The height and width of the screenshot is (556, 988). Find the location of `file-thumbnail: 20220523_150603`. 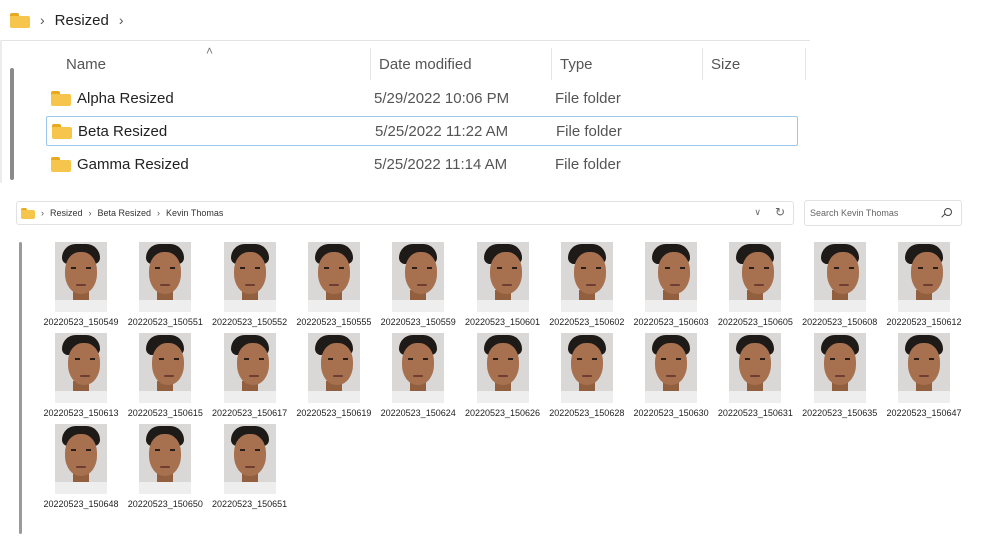

file-thumbnail: 20220523_150603 is located at coordinates (677, 286).